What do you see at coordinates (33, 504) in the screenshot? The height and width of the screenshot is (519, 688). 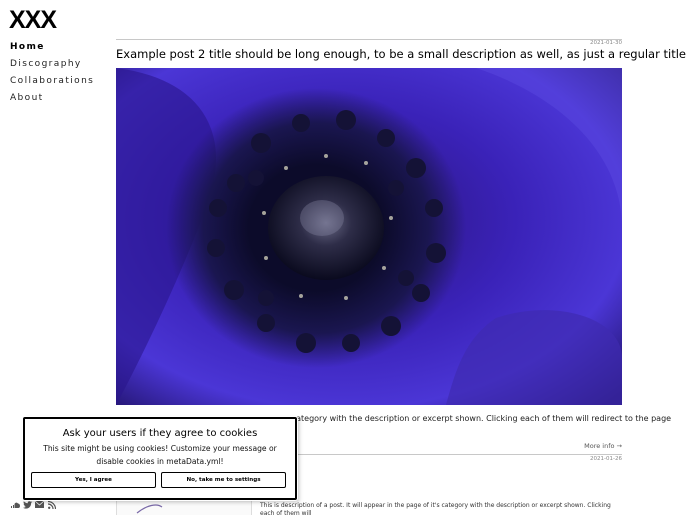 I see `social-links` at bounding box center [33, 504].